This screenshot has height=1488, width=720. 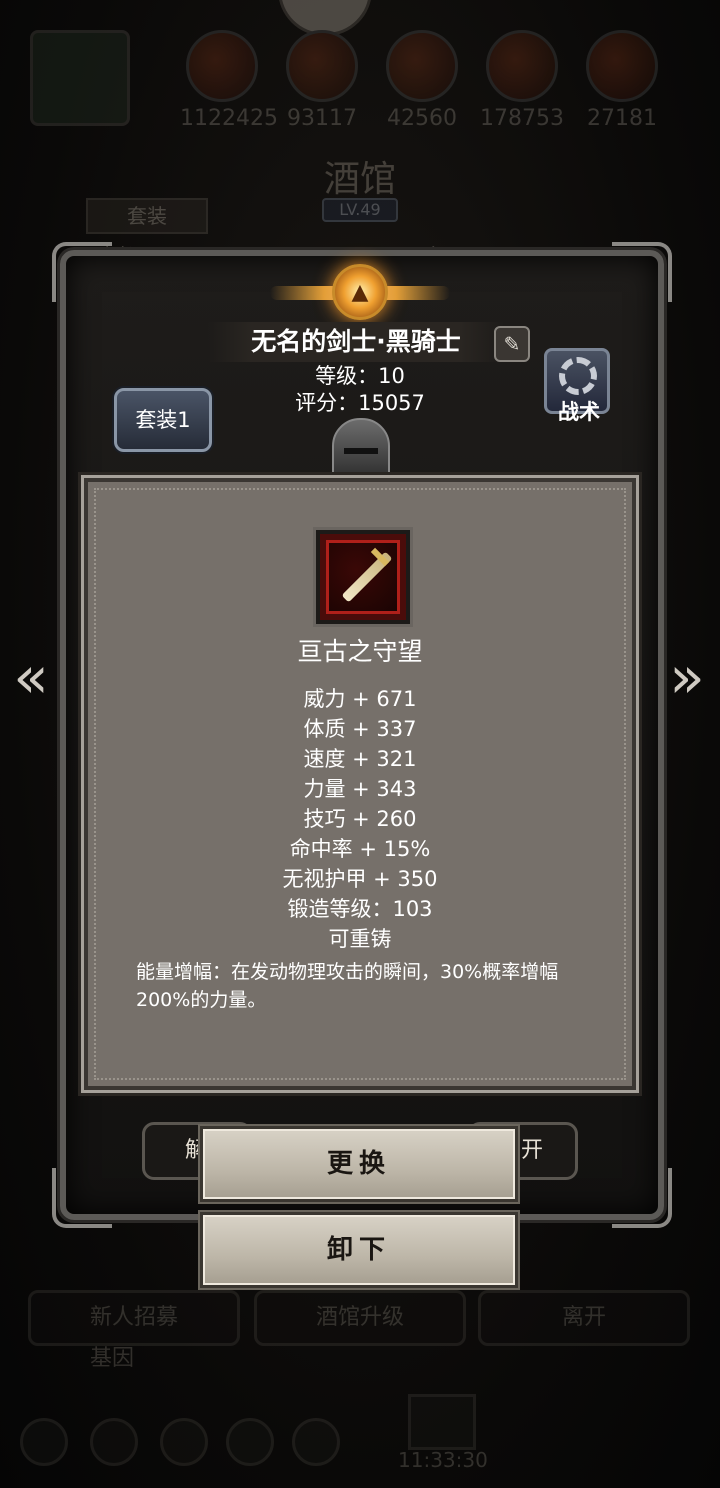 What do you see at coordinates (361, 451) in the screenshot?
I see `helmet-icon` at bounding box center [361, 451].